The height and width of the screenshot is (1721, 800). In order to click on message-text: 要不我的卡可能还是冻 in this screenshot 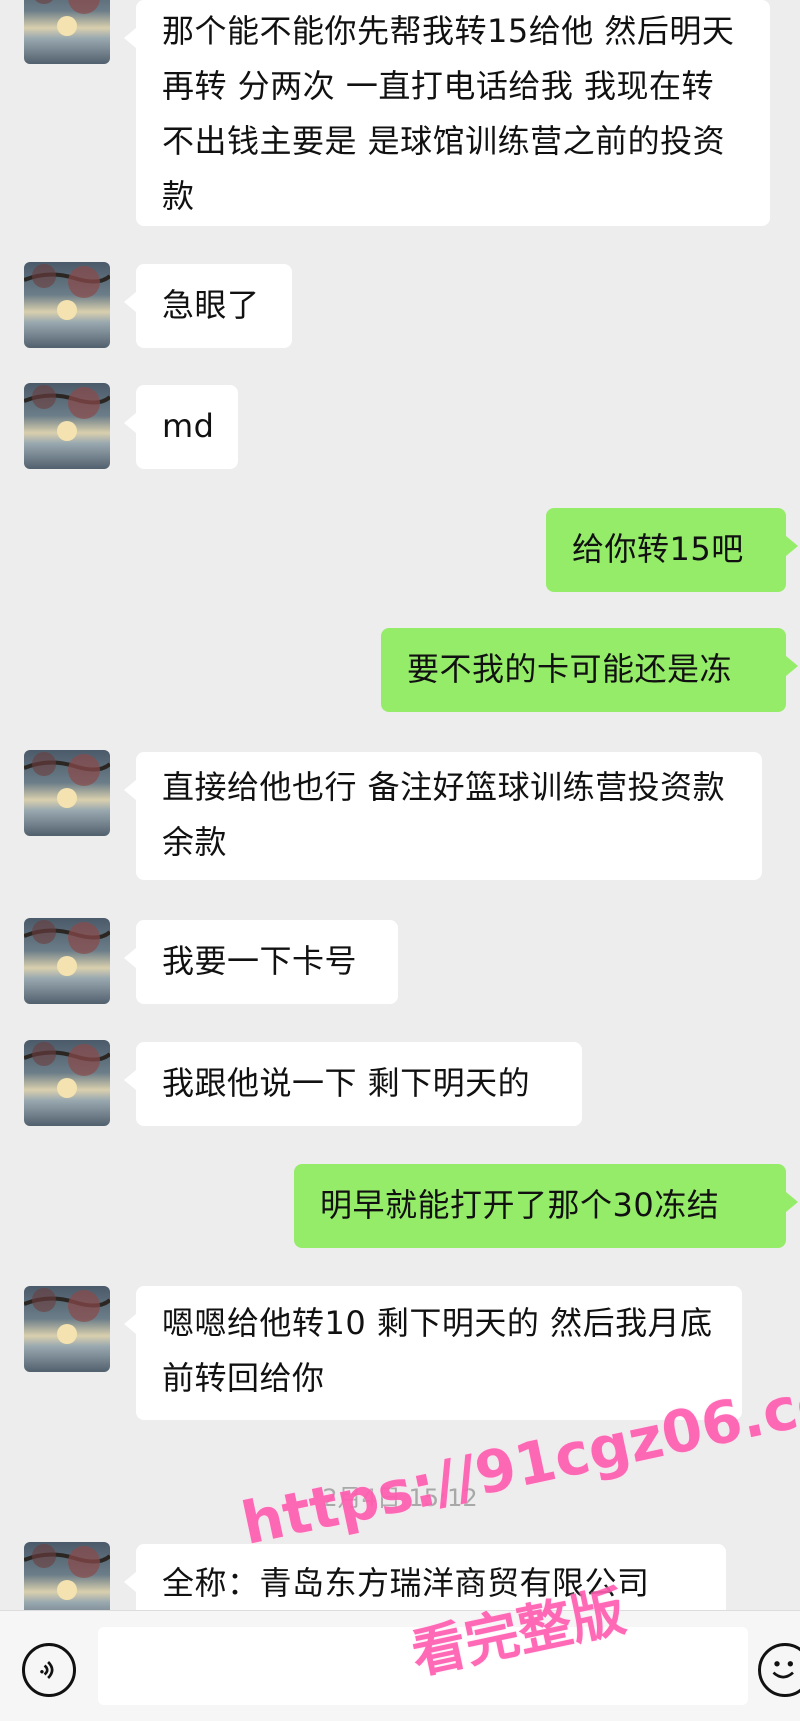, I will do `click(570, 669)`.